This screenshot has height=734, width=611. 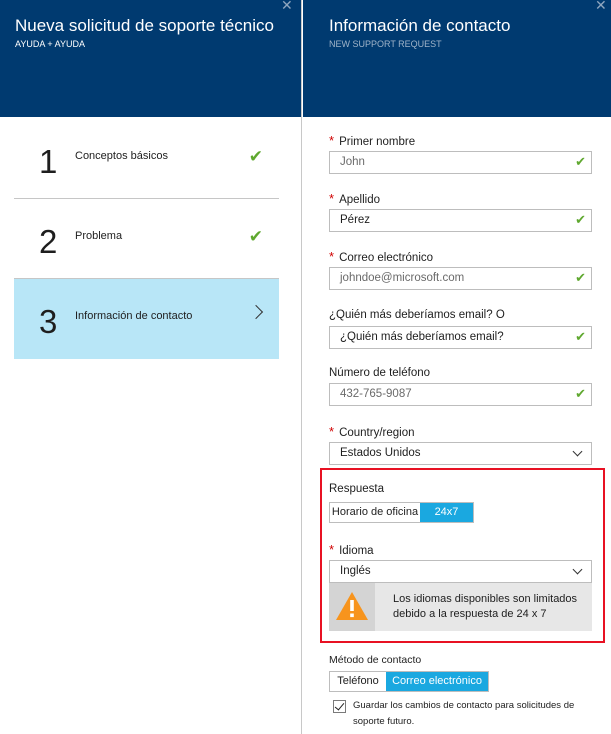 I want to click on phone-field: 432-765-9087 ✔, so click(x=460, y=394).